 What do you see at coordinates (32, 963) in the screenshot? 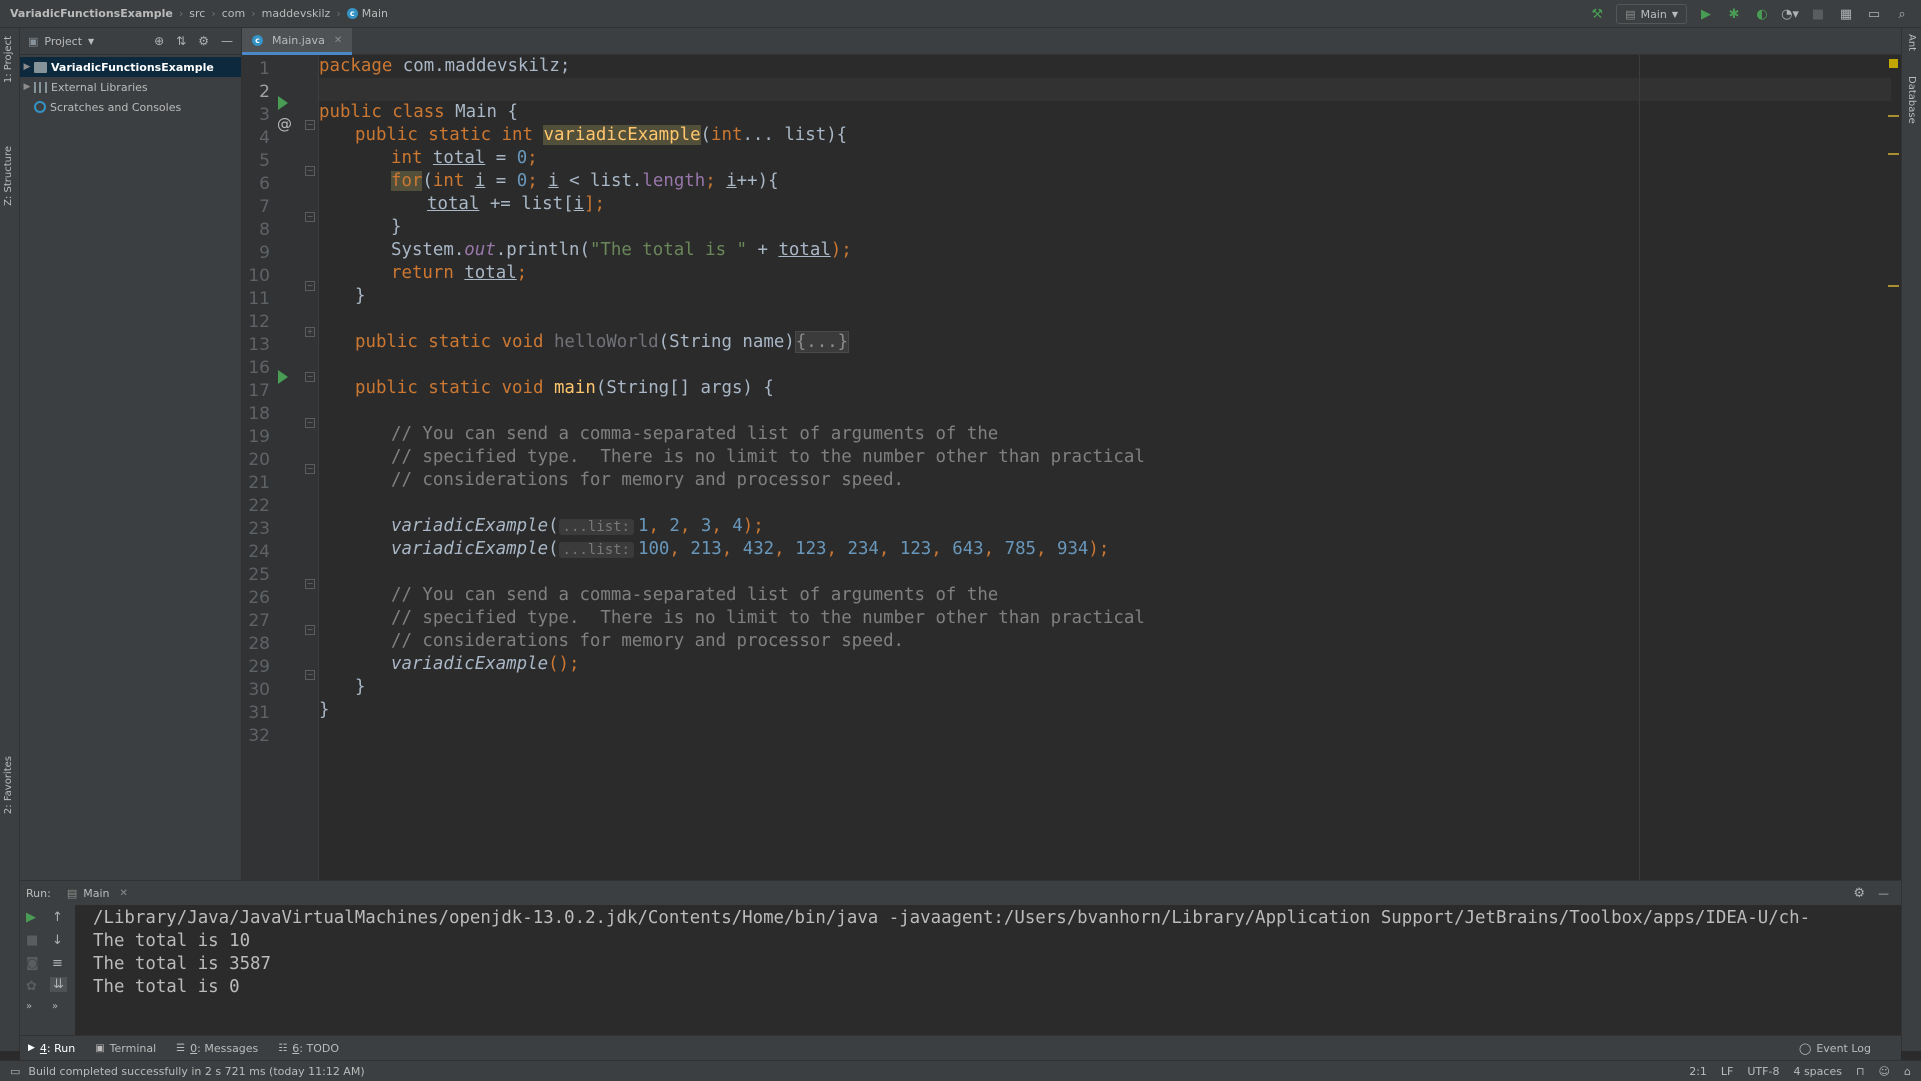
I see `camera-icon: ◙` at bounding box center [32, 963].